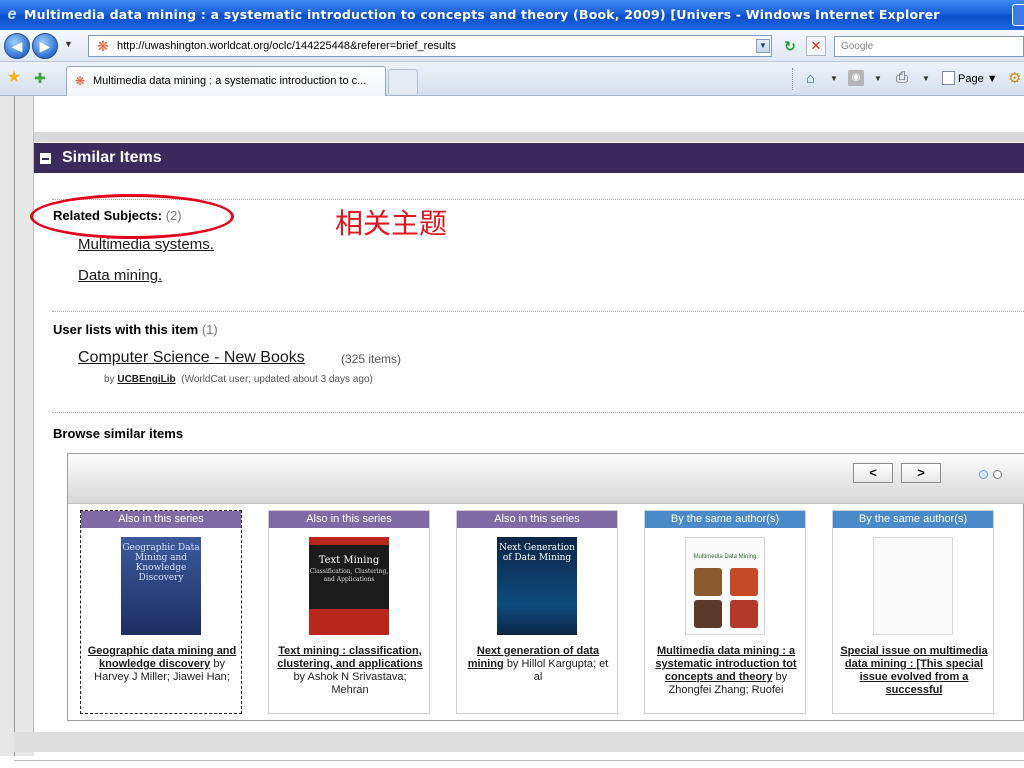  What do you see at coordinates (14, 78) in the screenshot?
I see `favorites-star-icon: ★` at bounding box center [14, 78].